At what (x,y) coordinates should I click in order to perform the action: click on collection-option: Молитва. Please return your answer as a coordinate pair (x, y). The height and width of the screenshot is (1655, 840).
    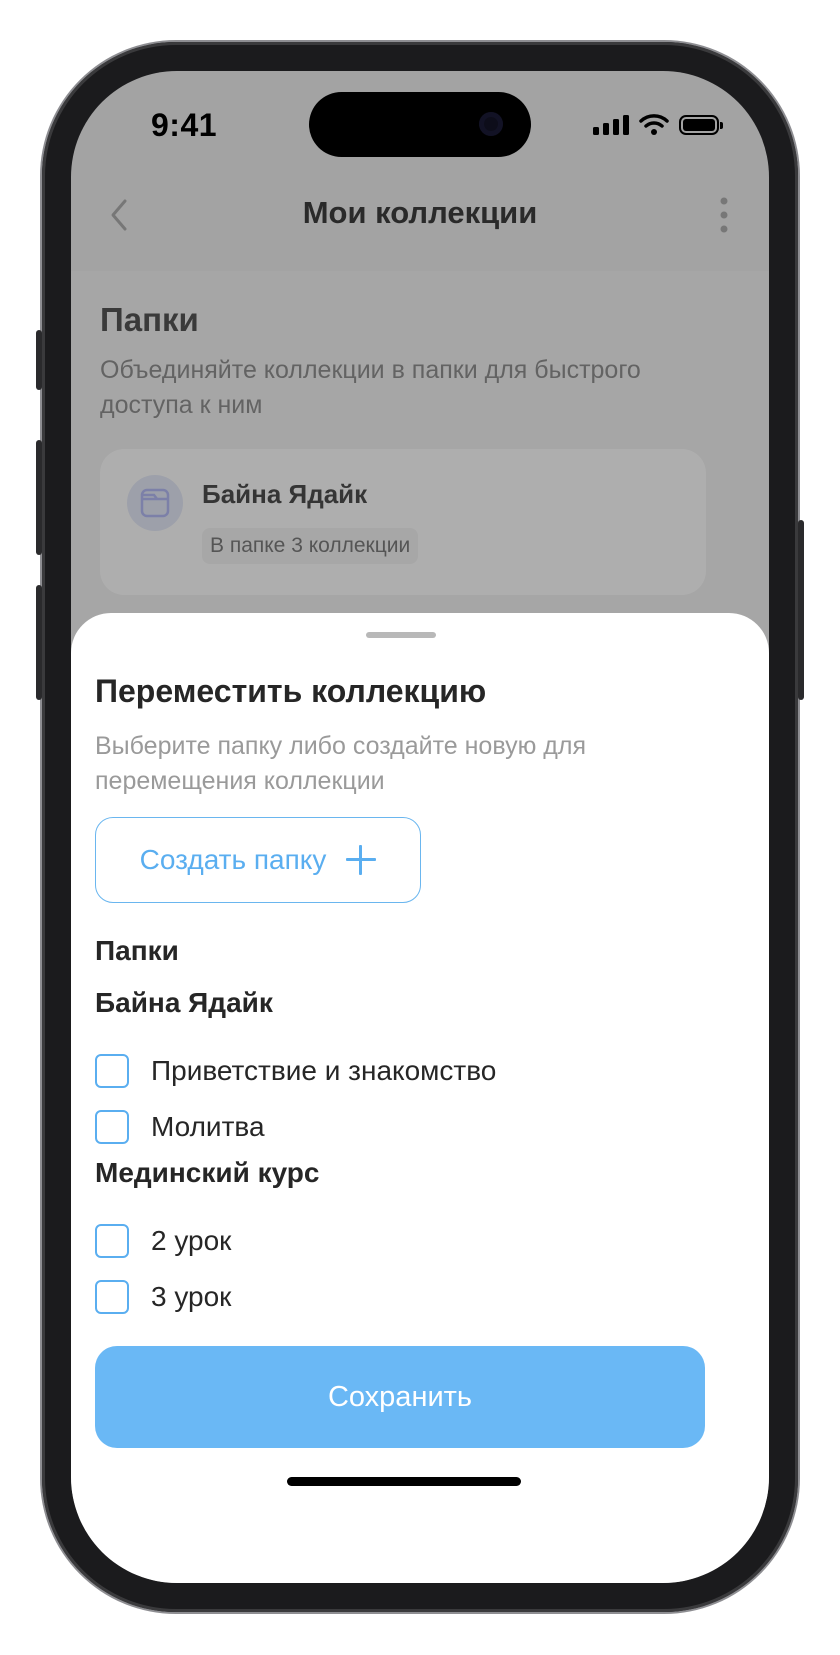
    Looking at the image, I should click on (415, 1127).